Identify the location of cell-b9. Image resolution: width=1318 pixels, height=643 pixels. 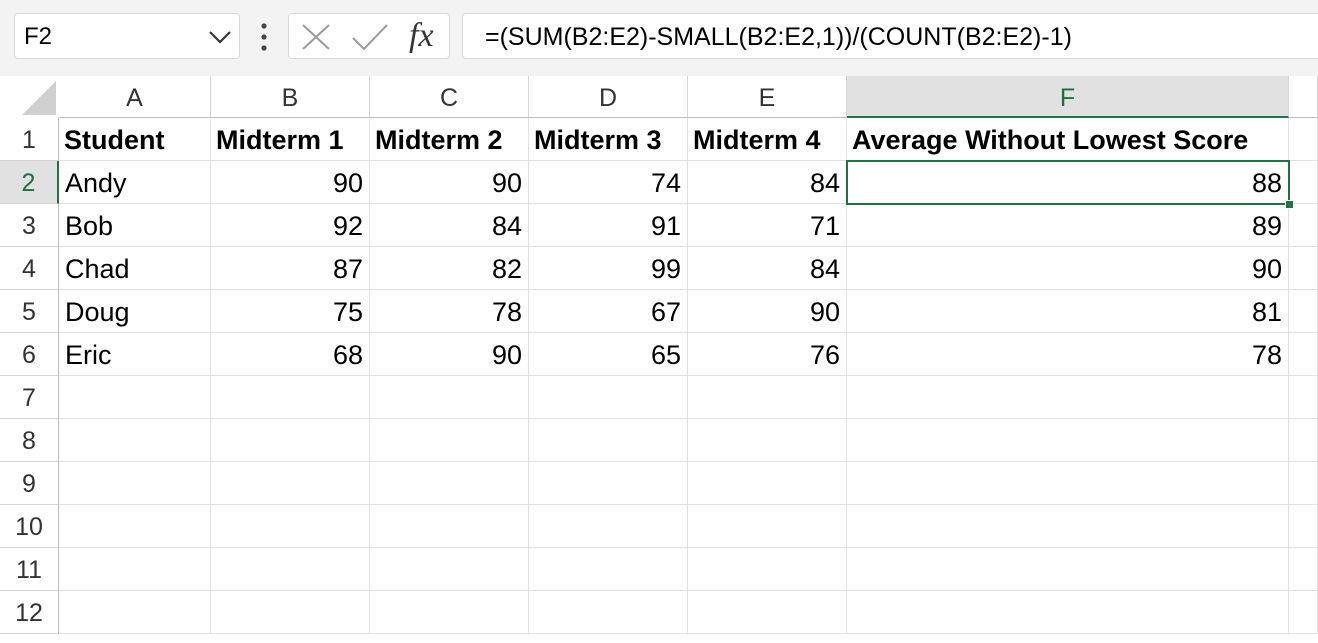
(290, 483).